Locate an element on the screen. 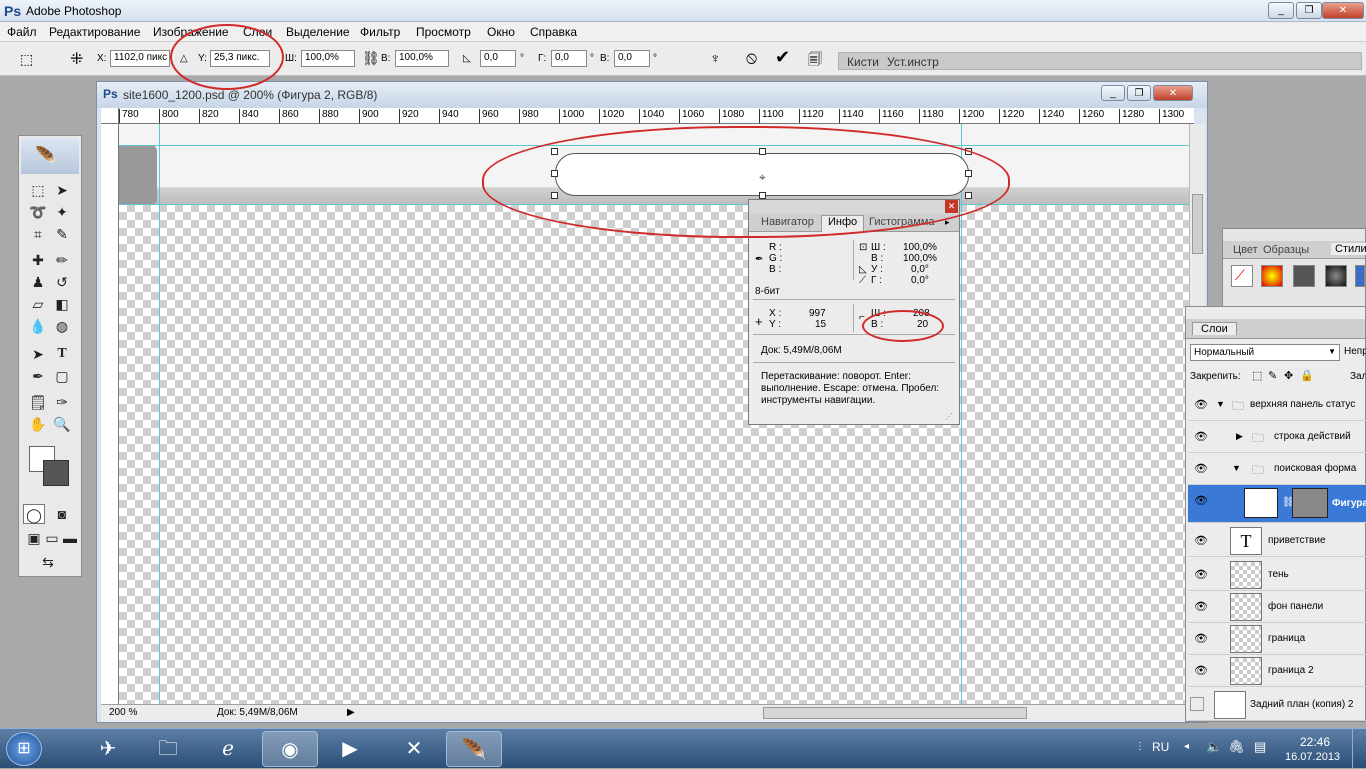 The image size is (1366, 769). menu-select: Выделение is located at coordinates (318, 32).